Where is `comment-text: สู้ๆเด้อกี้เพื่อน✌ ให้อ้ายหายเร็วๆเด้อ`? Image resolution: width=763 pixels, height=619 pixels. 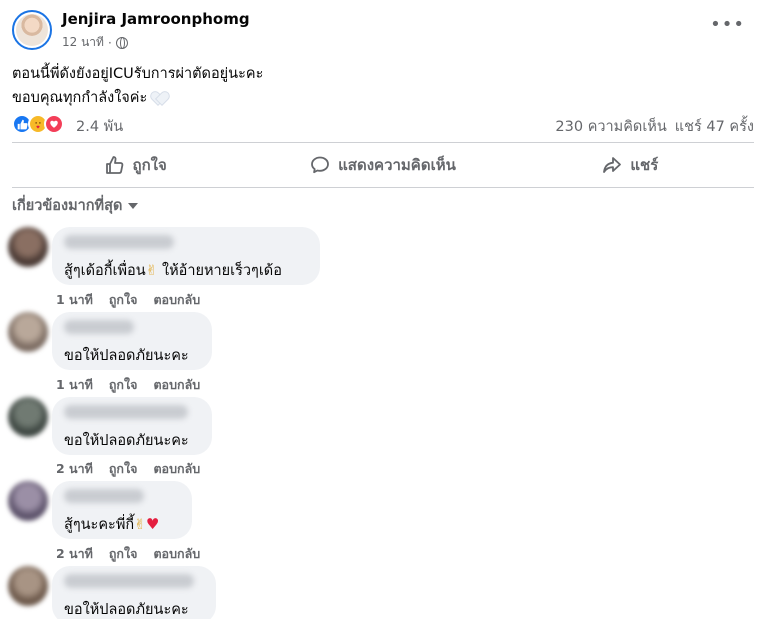 comment-text: สู้ๆเด้อกี้เพื่อน✌ ให้อ้ายหายเร็วๆเด้อ is located at coordinates (186, 270).